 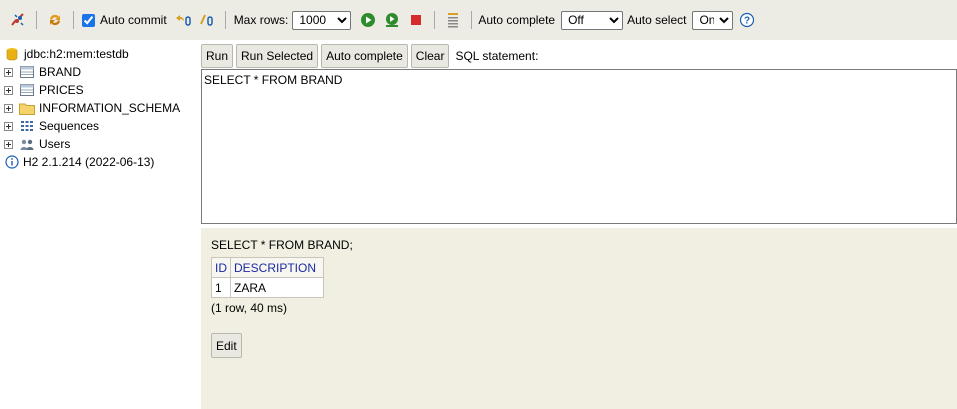 I want to click on auto-complete-label: Auto complete, so click(x=517, y=20).